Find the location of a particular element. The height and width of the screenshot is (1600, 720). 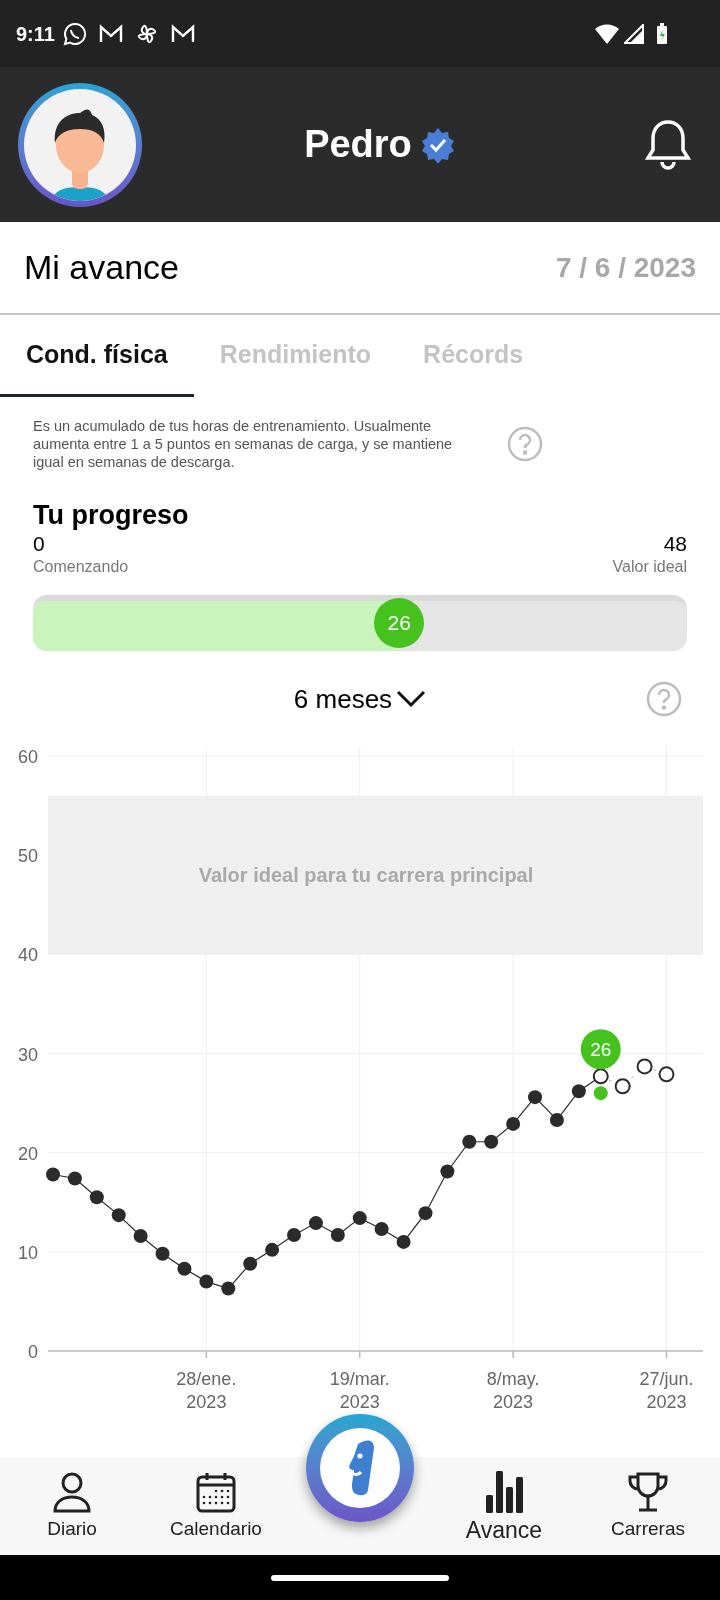

value-label: 26 is located at coordinates (601, 1050).